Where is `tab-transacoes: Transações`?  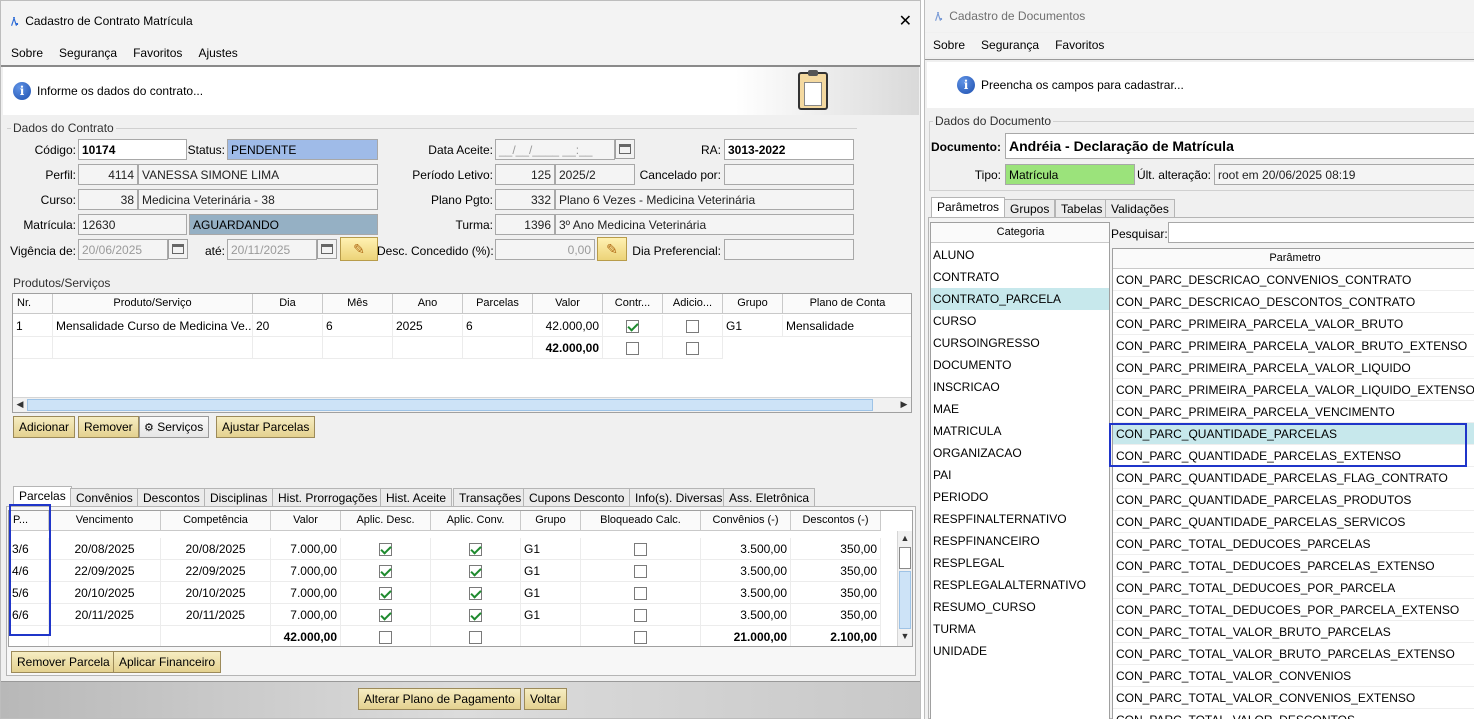 tab-transacoes: Transações is located at coordinates (490, 497).